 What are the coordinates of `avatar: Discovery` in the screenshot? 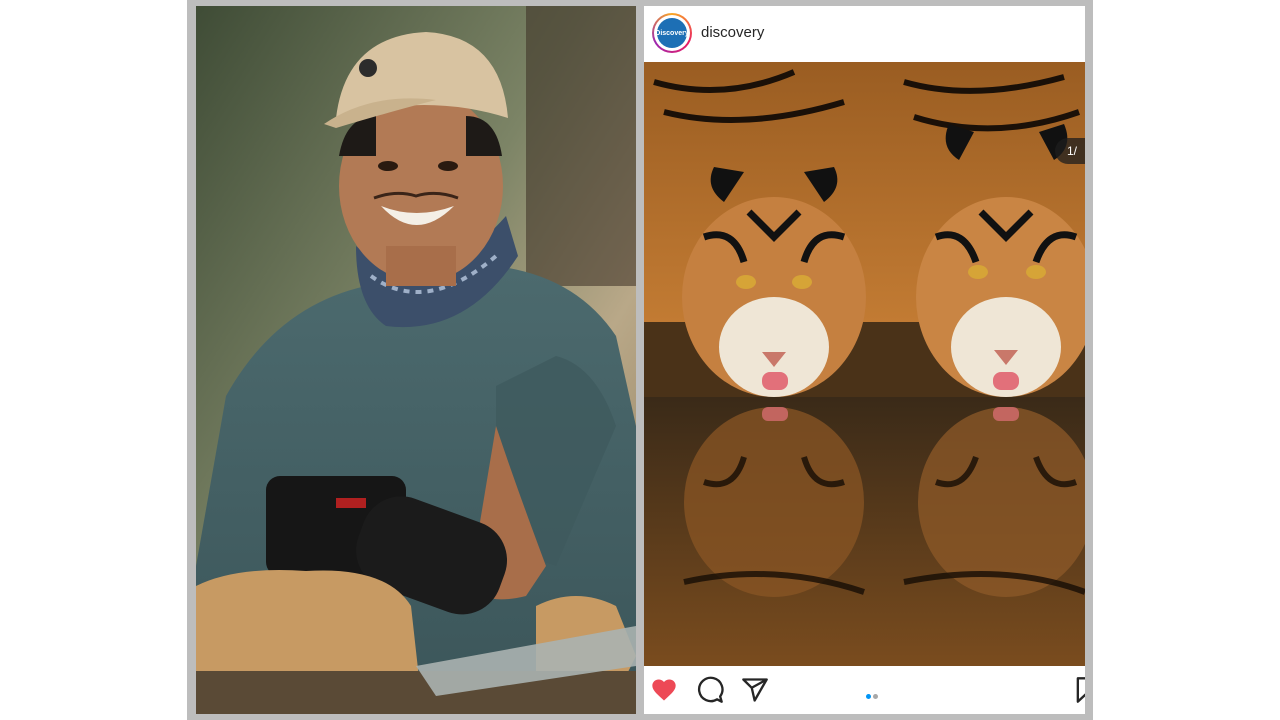 It's located at (672, 33).